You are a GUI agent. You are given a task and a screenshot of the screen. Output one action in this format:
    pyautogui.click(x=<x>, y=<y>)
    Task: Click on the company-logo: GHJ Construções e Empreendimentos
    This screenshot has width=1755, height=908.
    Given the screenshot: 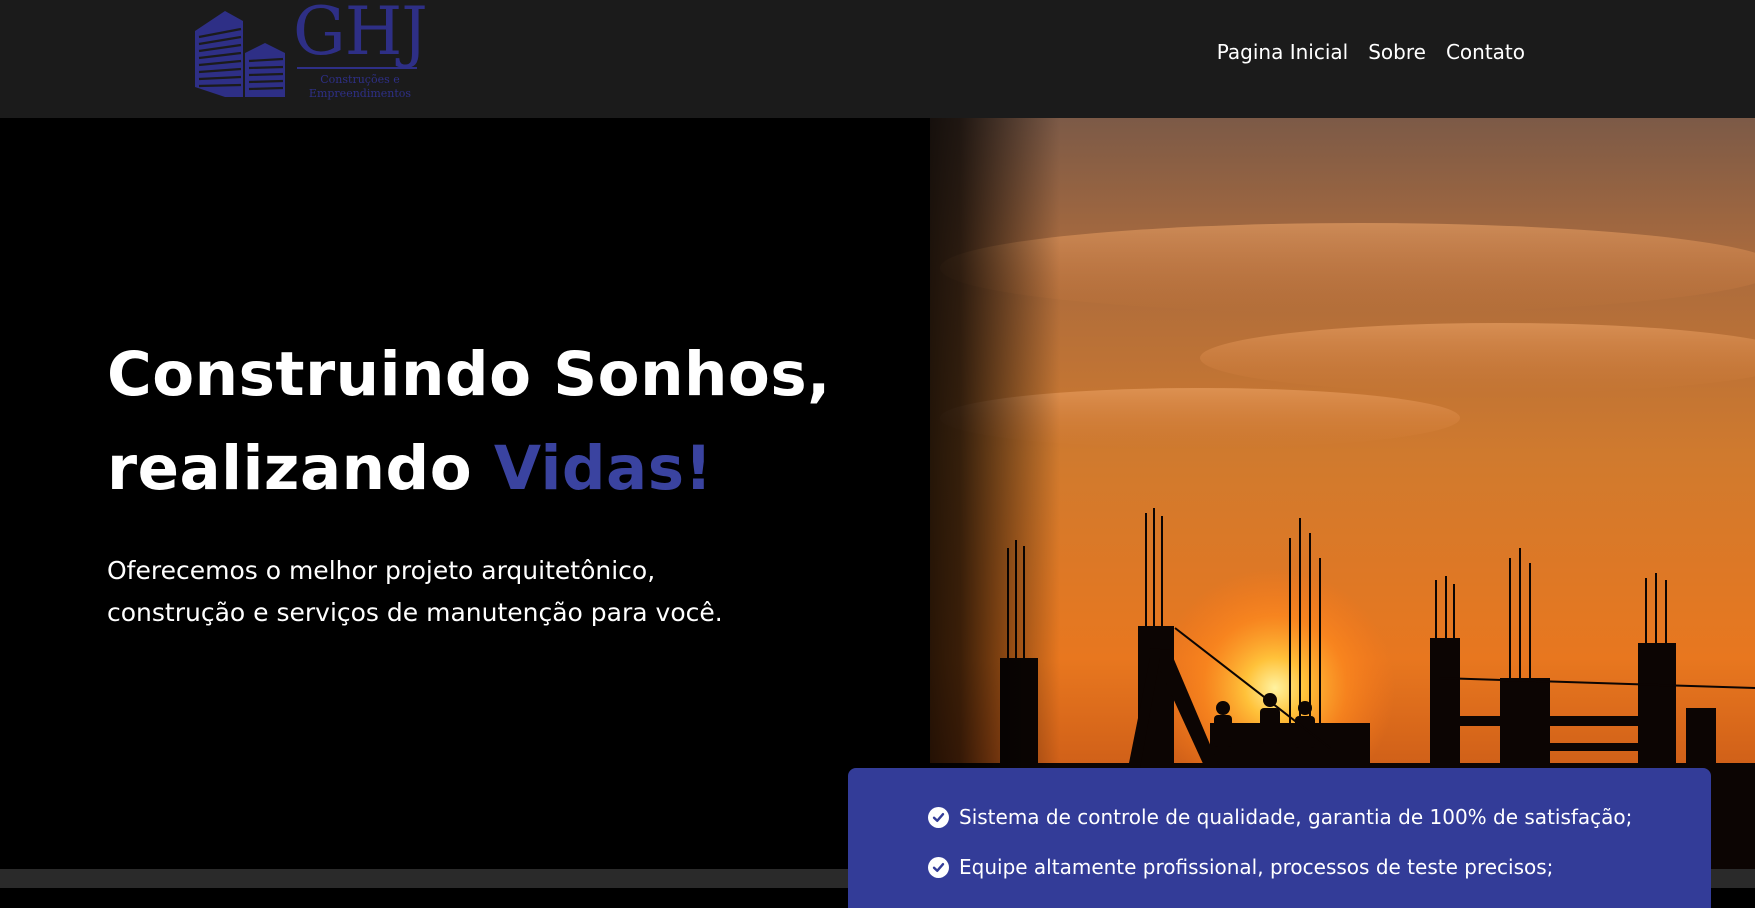 What is the action you would take?
    pyautogui.click(x=320, y=52)
    